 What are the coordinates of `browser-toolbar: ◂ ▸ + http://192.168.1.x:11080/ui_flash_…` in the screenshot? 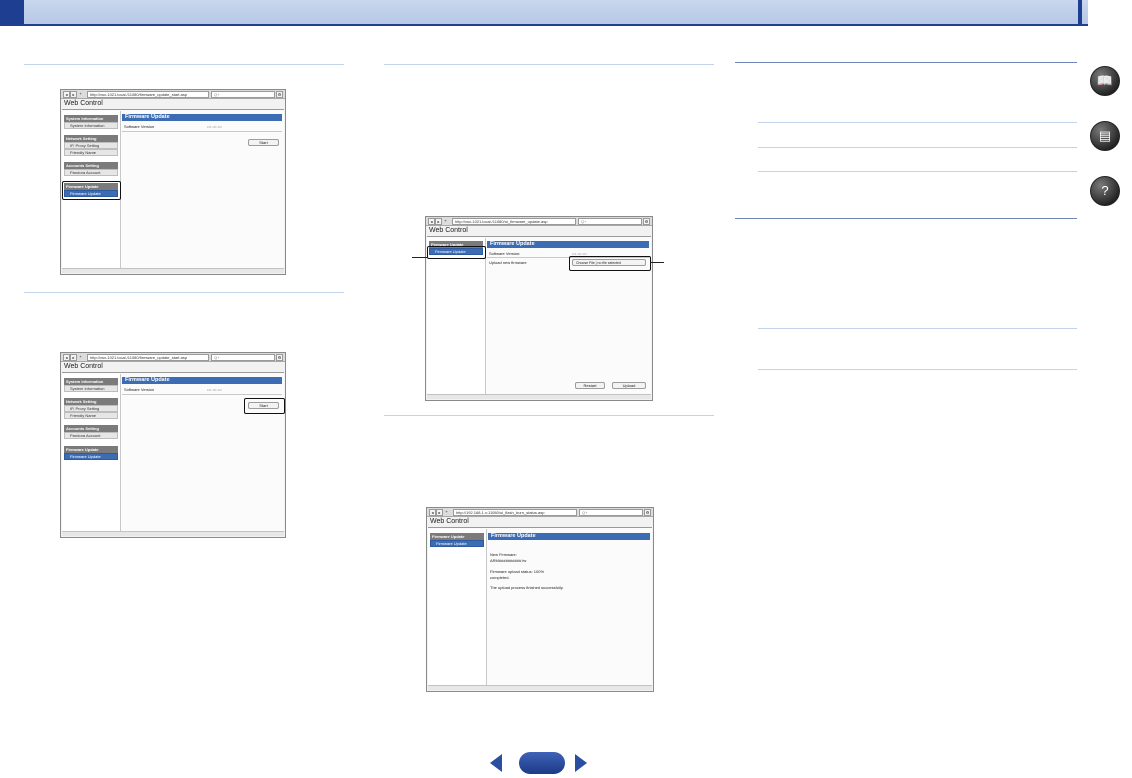 It's located at (540, 512).